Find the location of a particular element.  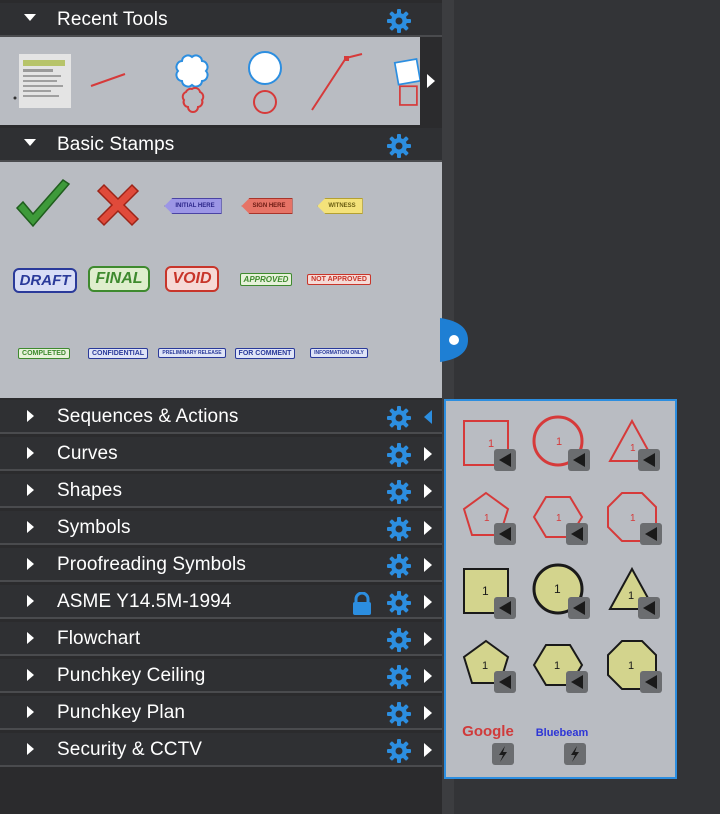

bluebeam-text-tool: Bluebeam is located at coordinates (562, 742).